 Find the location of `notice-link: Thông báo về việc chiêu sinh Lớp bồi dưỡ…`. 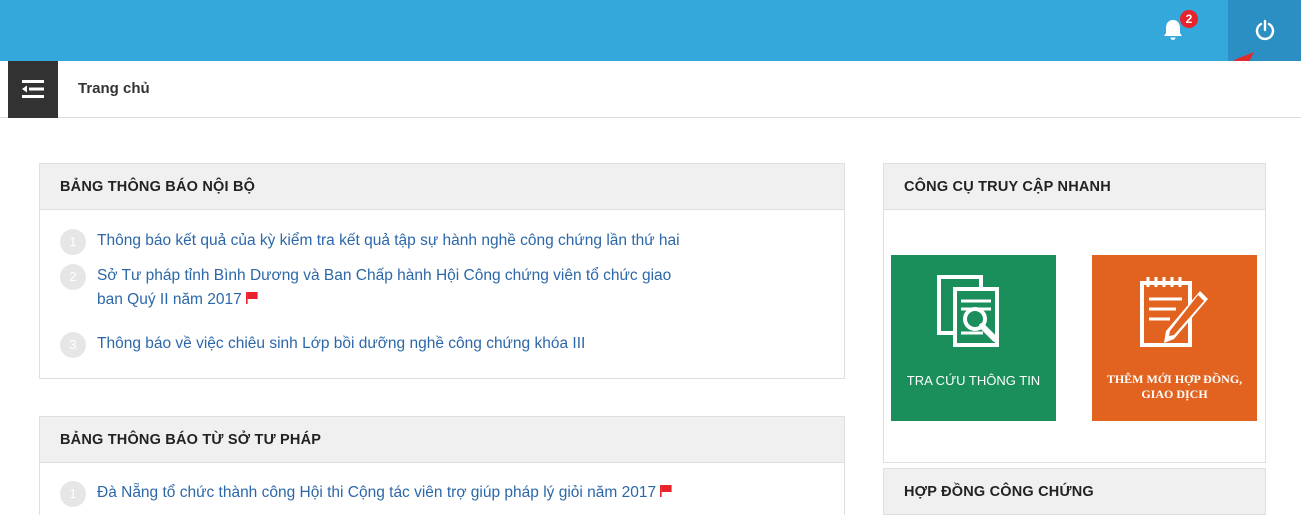

notice-link: Thông báo về việc chiêu sinh Lớp bồi dưỡ… is located at coordinates (341, 344).